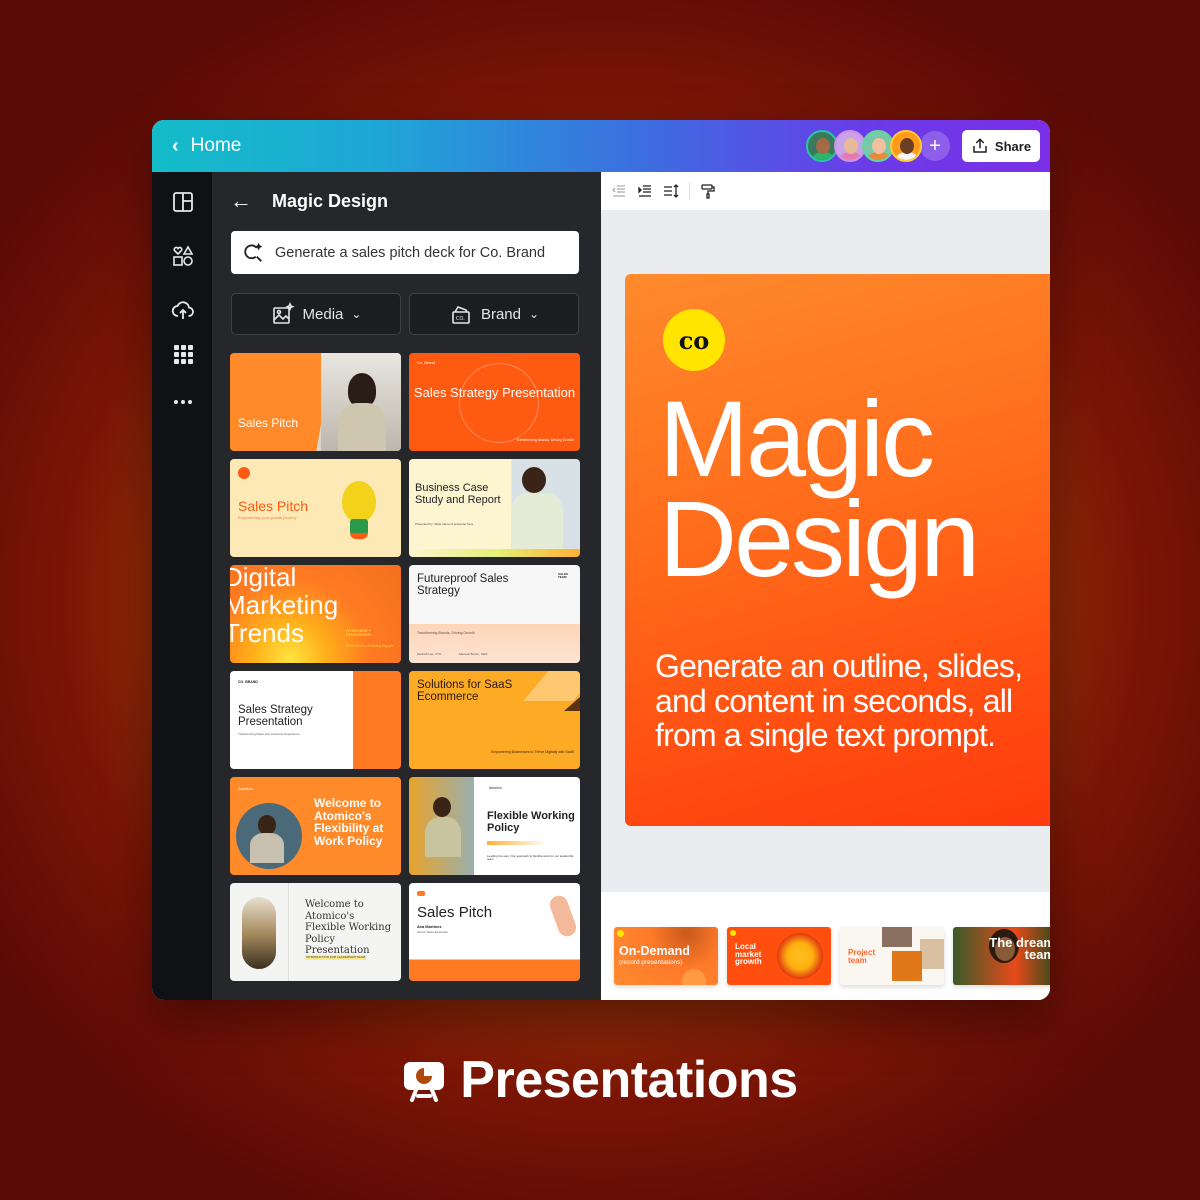  What do you see at coordinates (500, 314) in the screenshot?
I see `brand-filter-label: Brand` at bounding box center [500, 314].